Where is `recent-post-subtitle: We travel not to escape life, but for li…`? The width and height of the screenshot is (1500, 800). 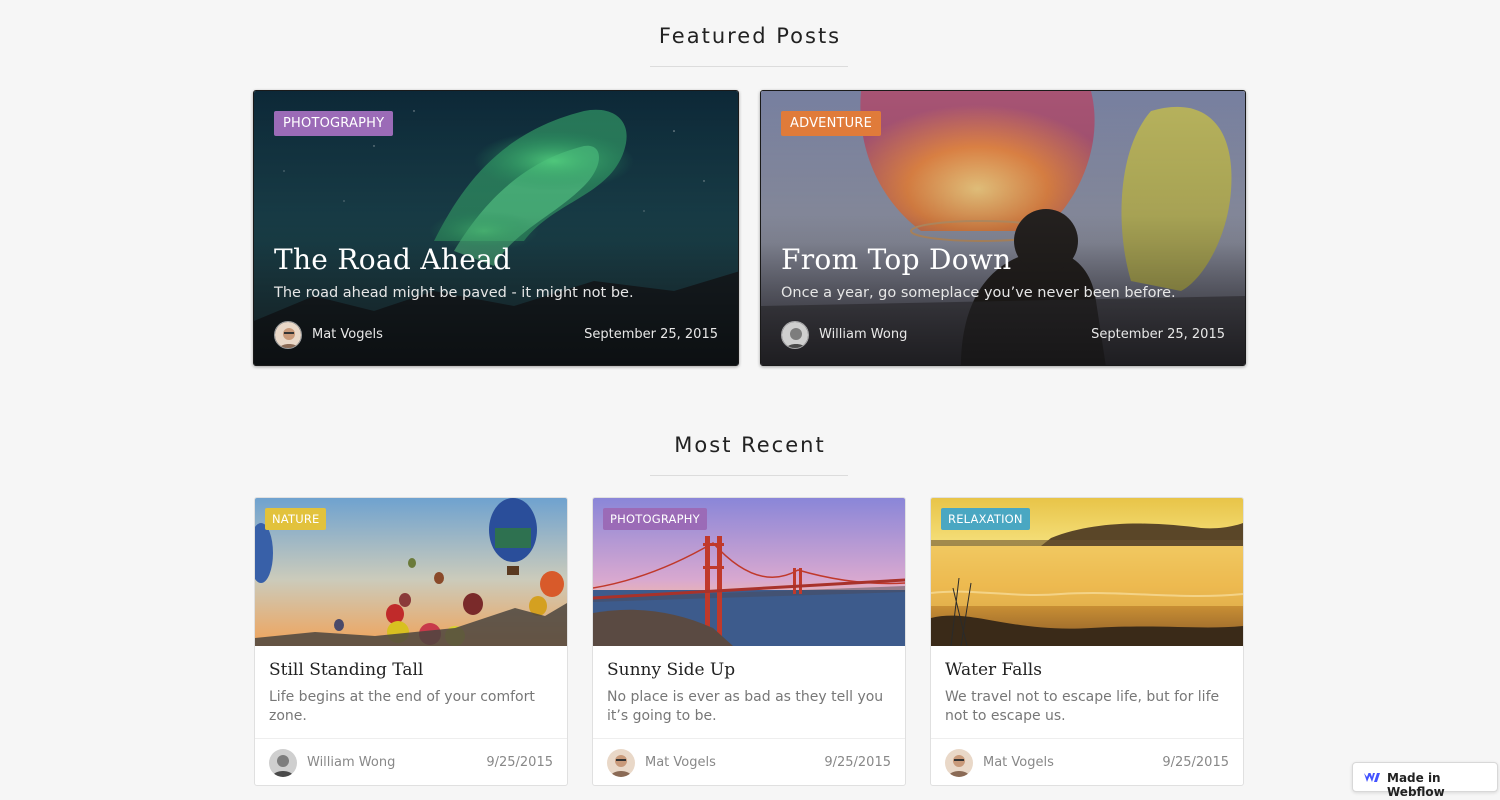 recent-post-subtitle: We travel not to escape life, but for li… is located at coordinates (1082, 706).